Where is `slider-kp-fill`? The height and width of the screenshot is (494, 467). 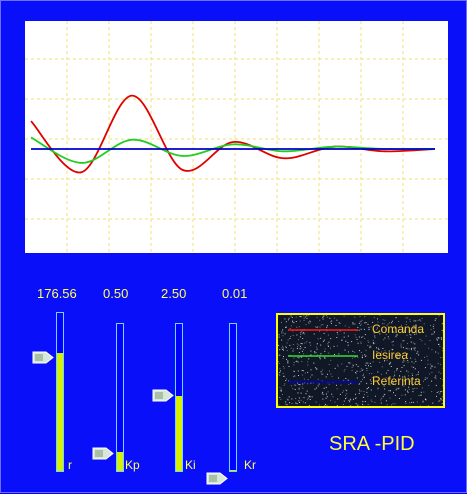
slider-kp-fill is located at coordinates (120, 461).